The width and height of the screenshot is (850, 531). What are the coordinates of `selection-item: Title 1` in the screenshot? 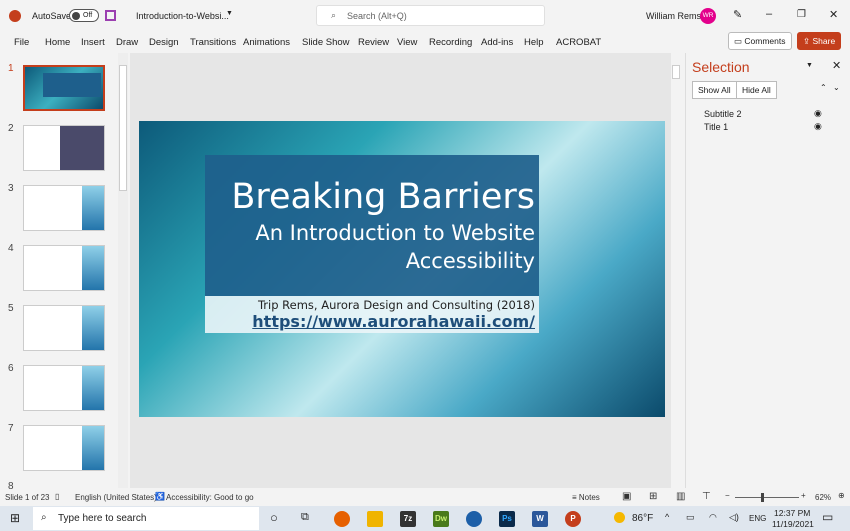 It's located at (716, 127).